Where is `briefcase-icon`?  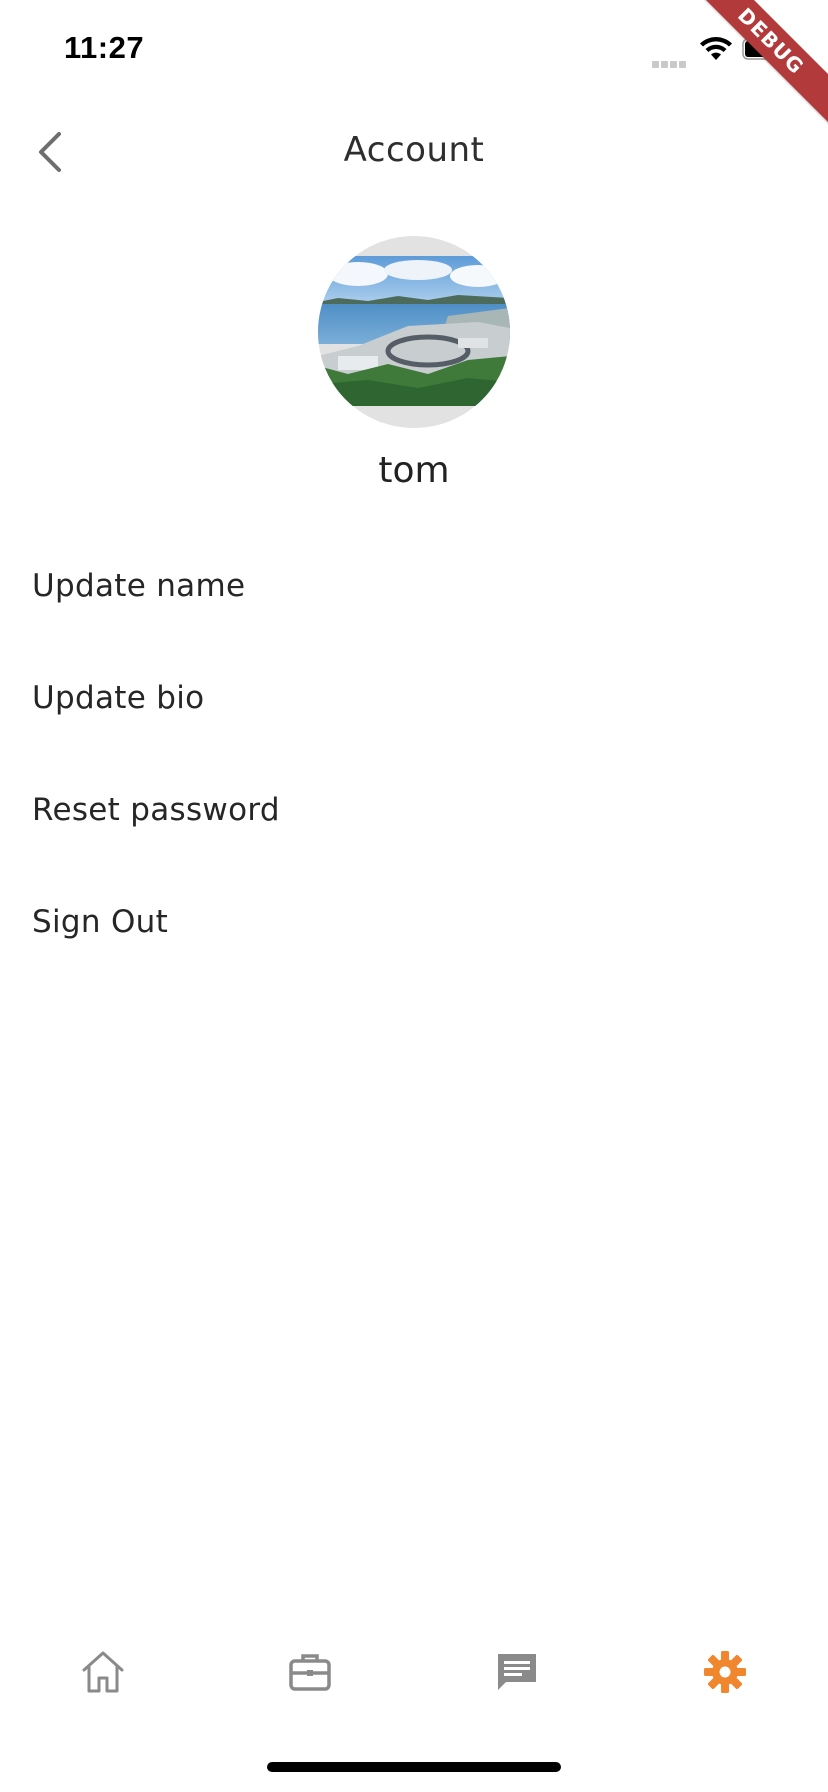
briefcase-icon is located at coordinates (310, 1672).